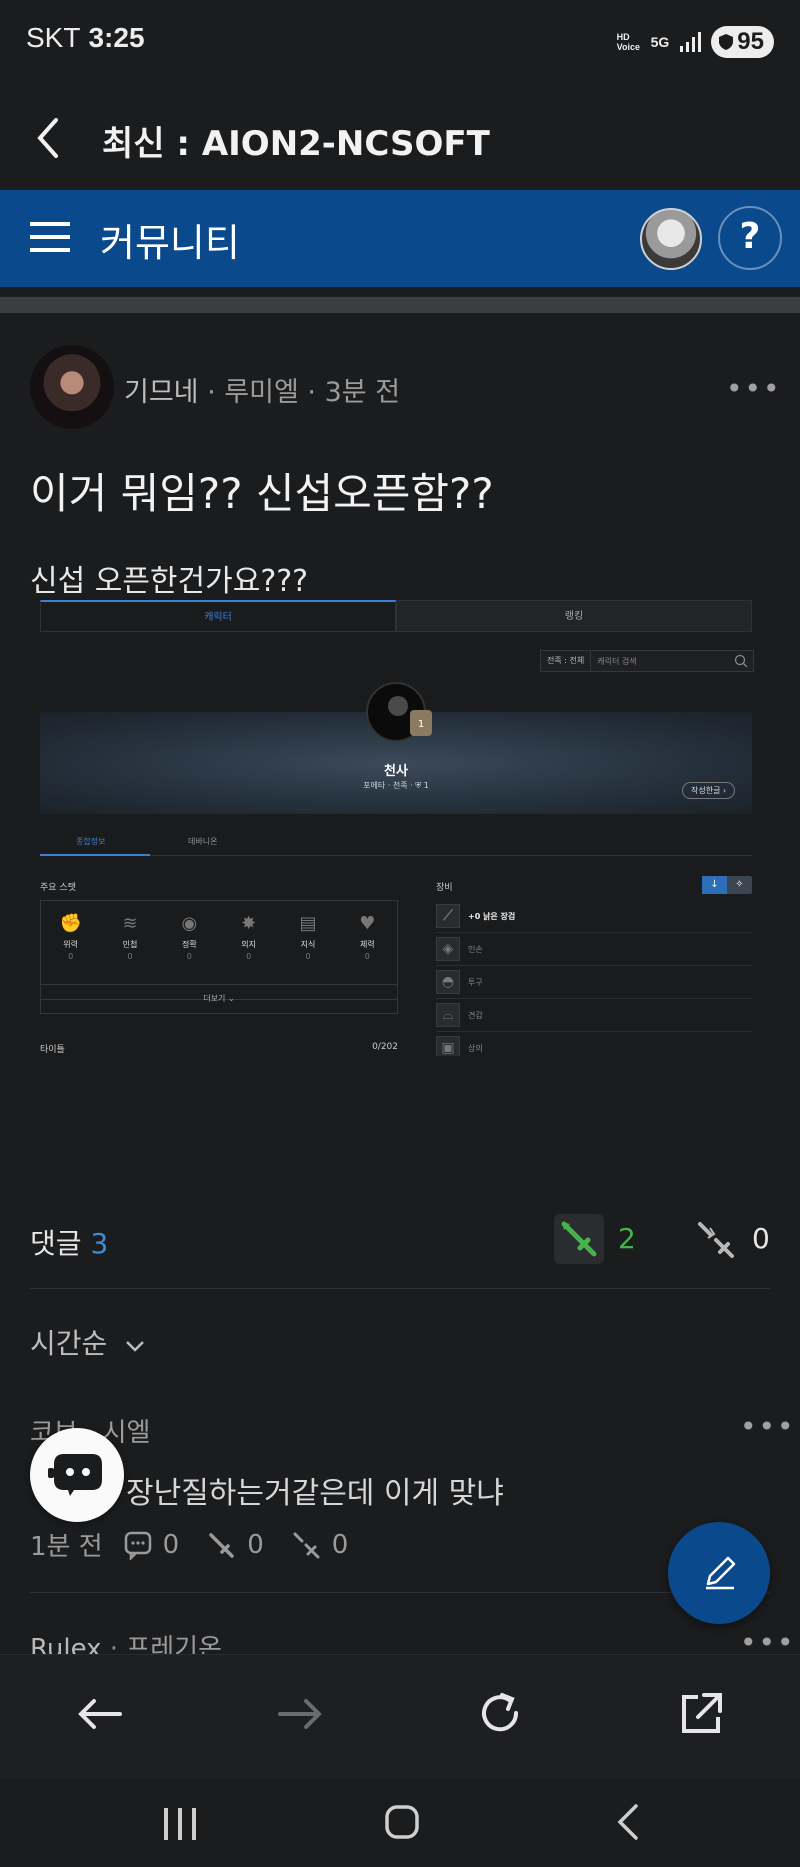  Describe the element at coordinates (367, 944) in the screenshot. I see `stat-name: 체력` at that location.